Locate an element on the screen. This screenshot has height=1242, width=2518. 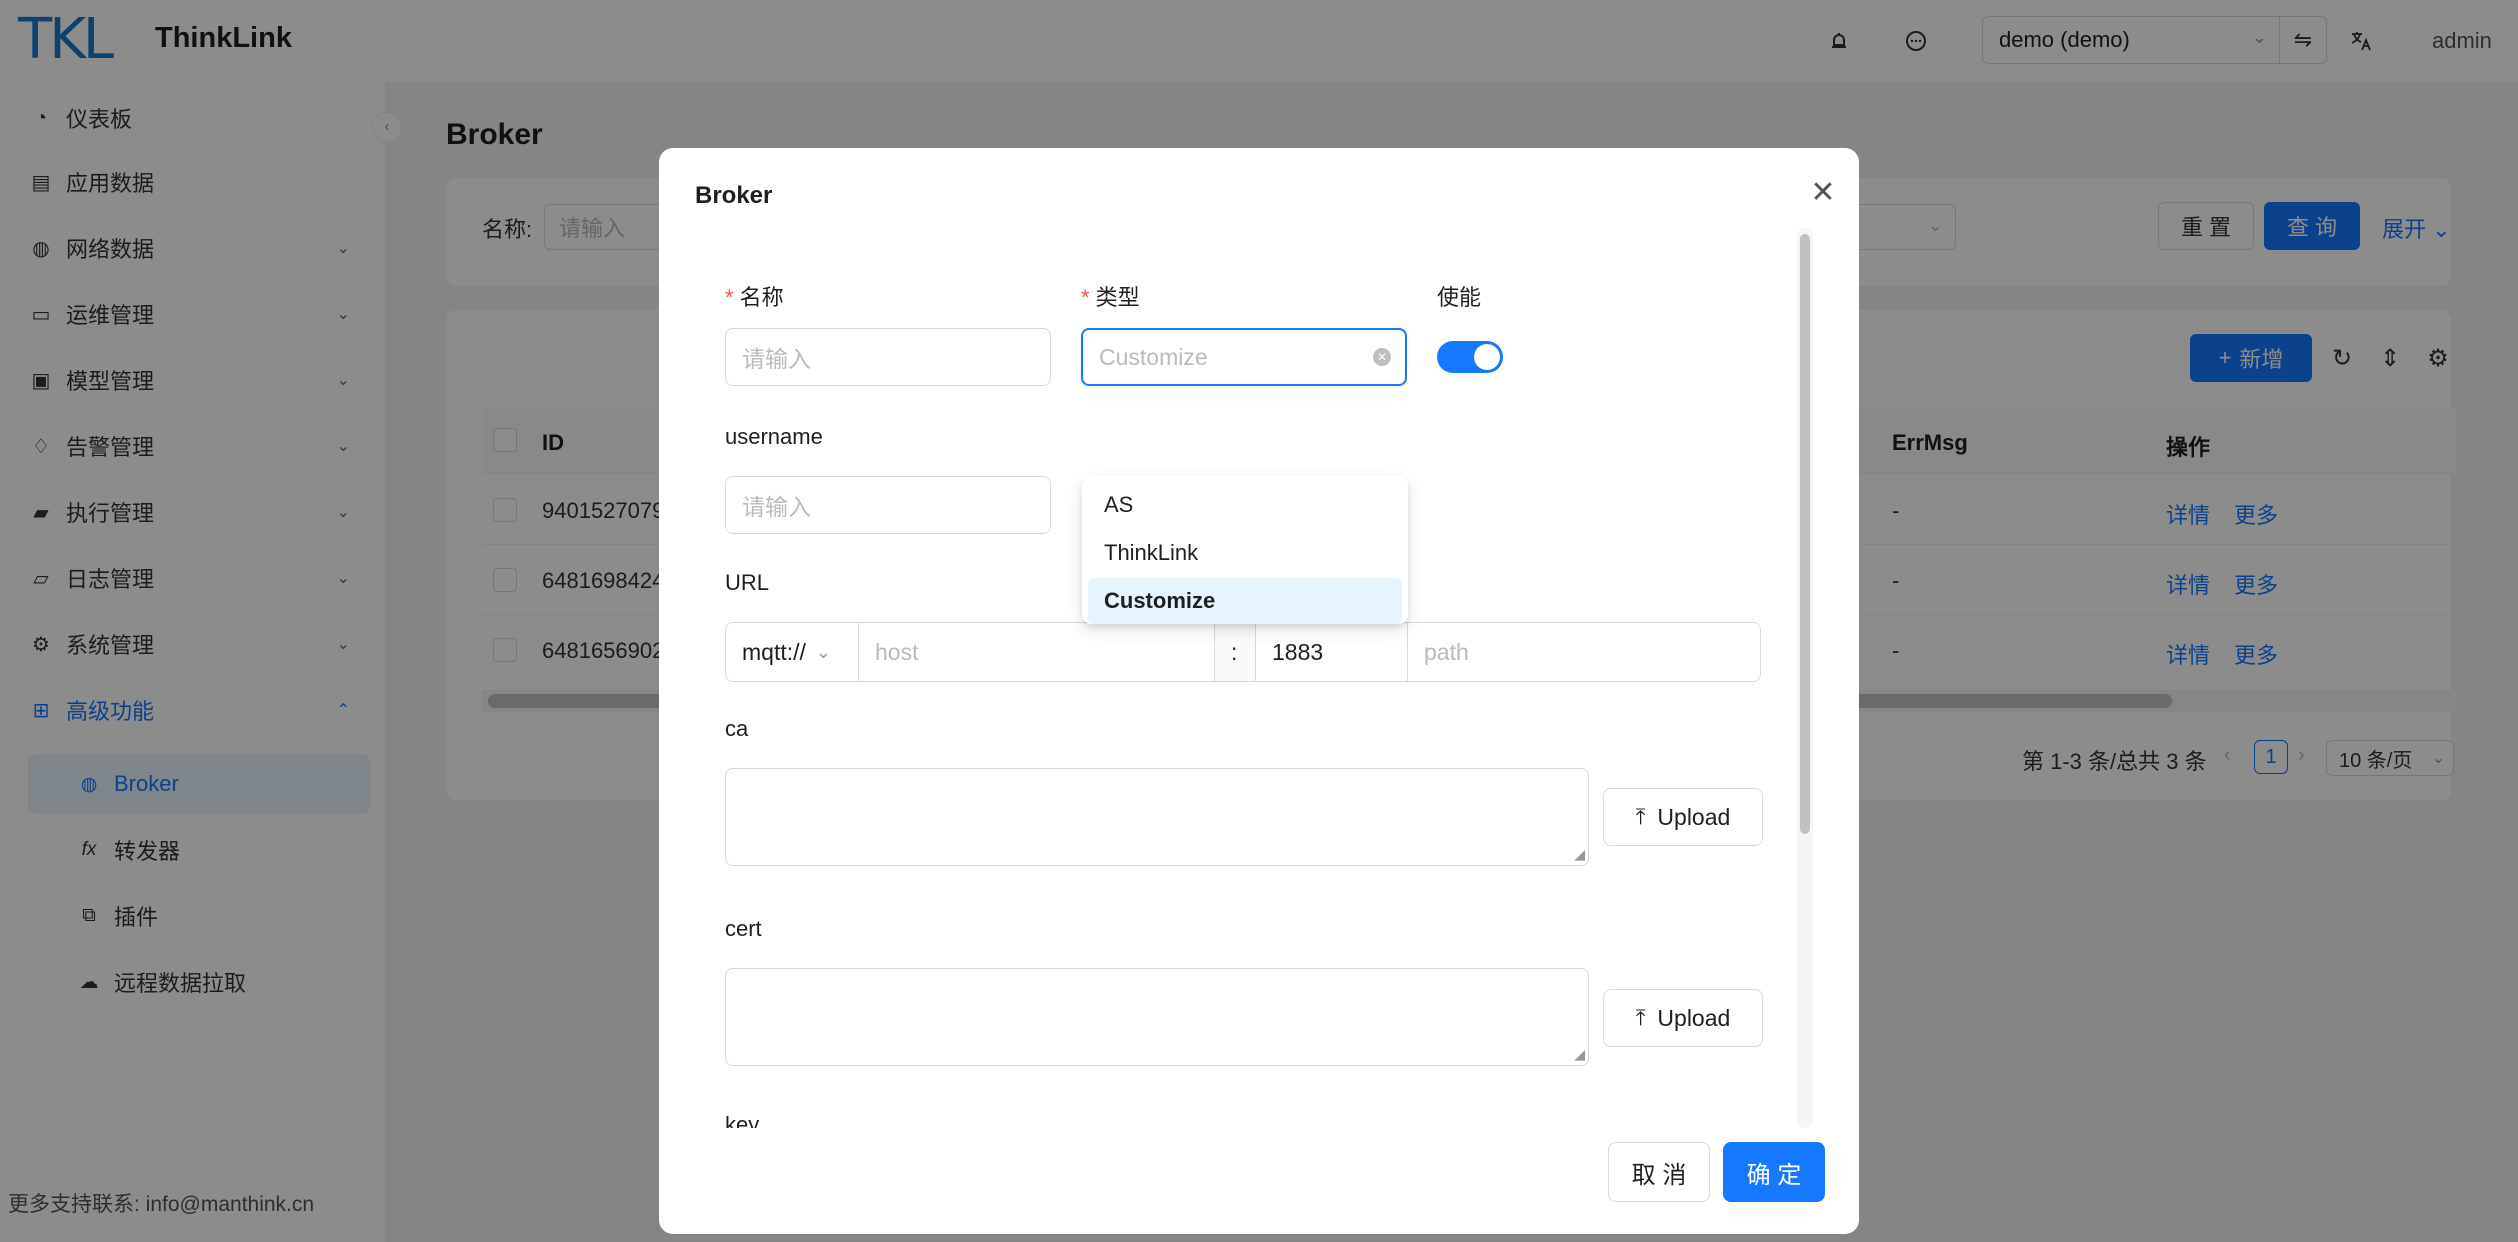
close-icon: ✕ is located at coordinates (1823, 192).